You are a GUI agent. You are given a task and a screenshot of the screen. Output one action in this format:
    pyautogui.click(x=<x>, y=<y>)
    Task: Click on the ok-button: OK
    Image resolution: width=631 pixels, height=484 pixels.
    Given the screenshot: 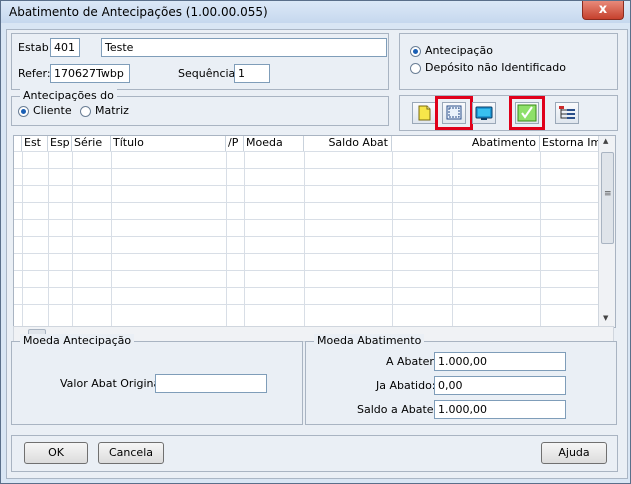 What is the action you would take?
    pyautogui.click(x=56, y=453)
    